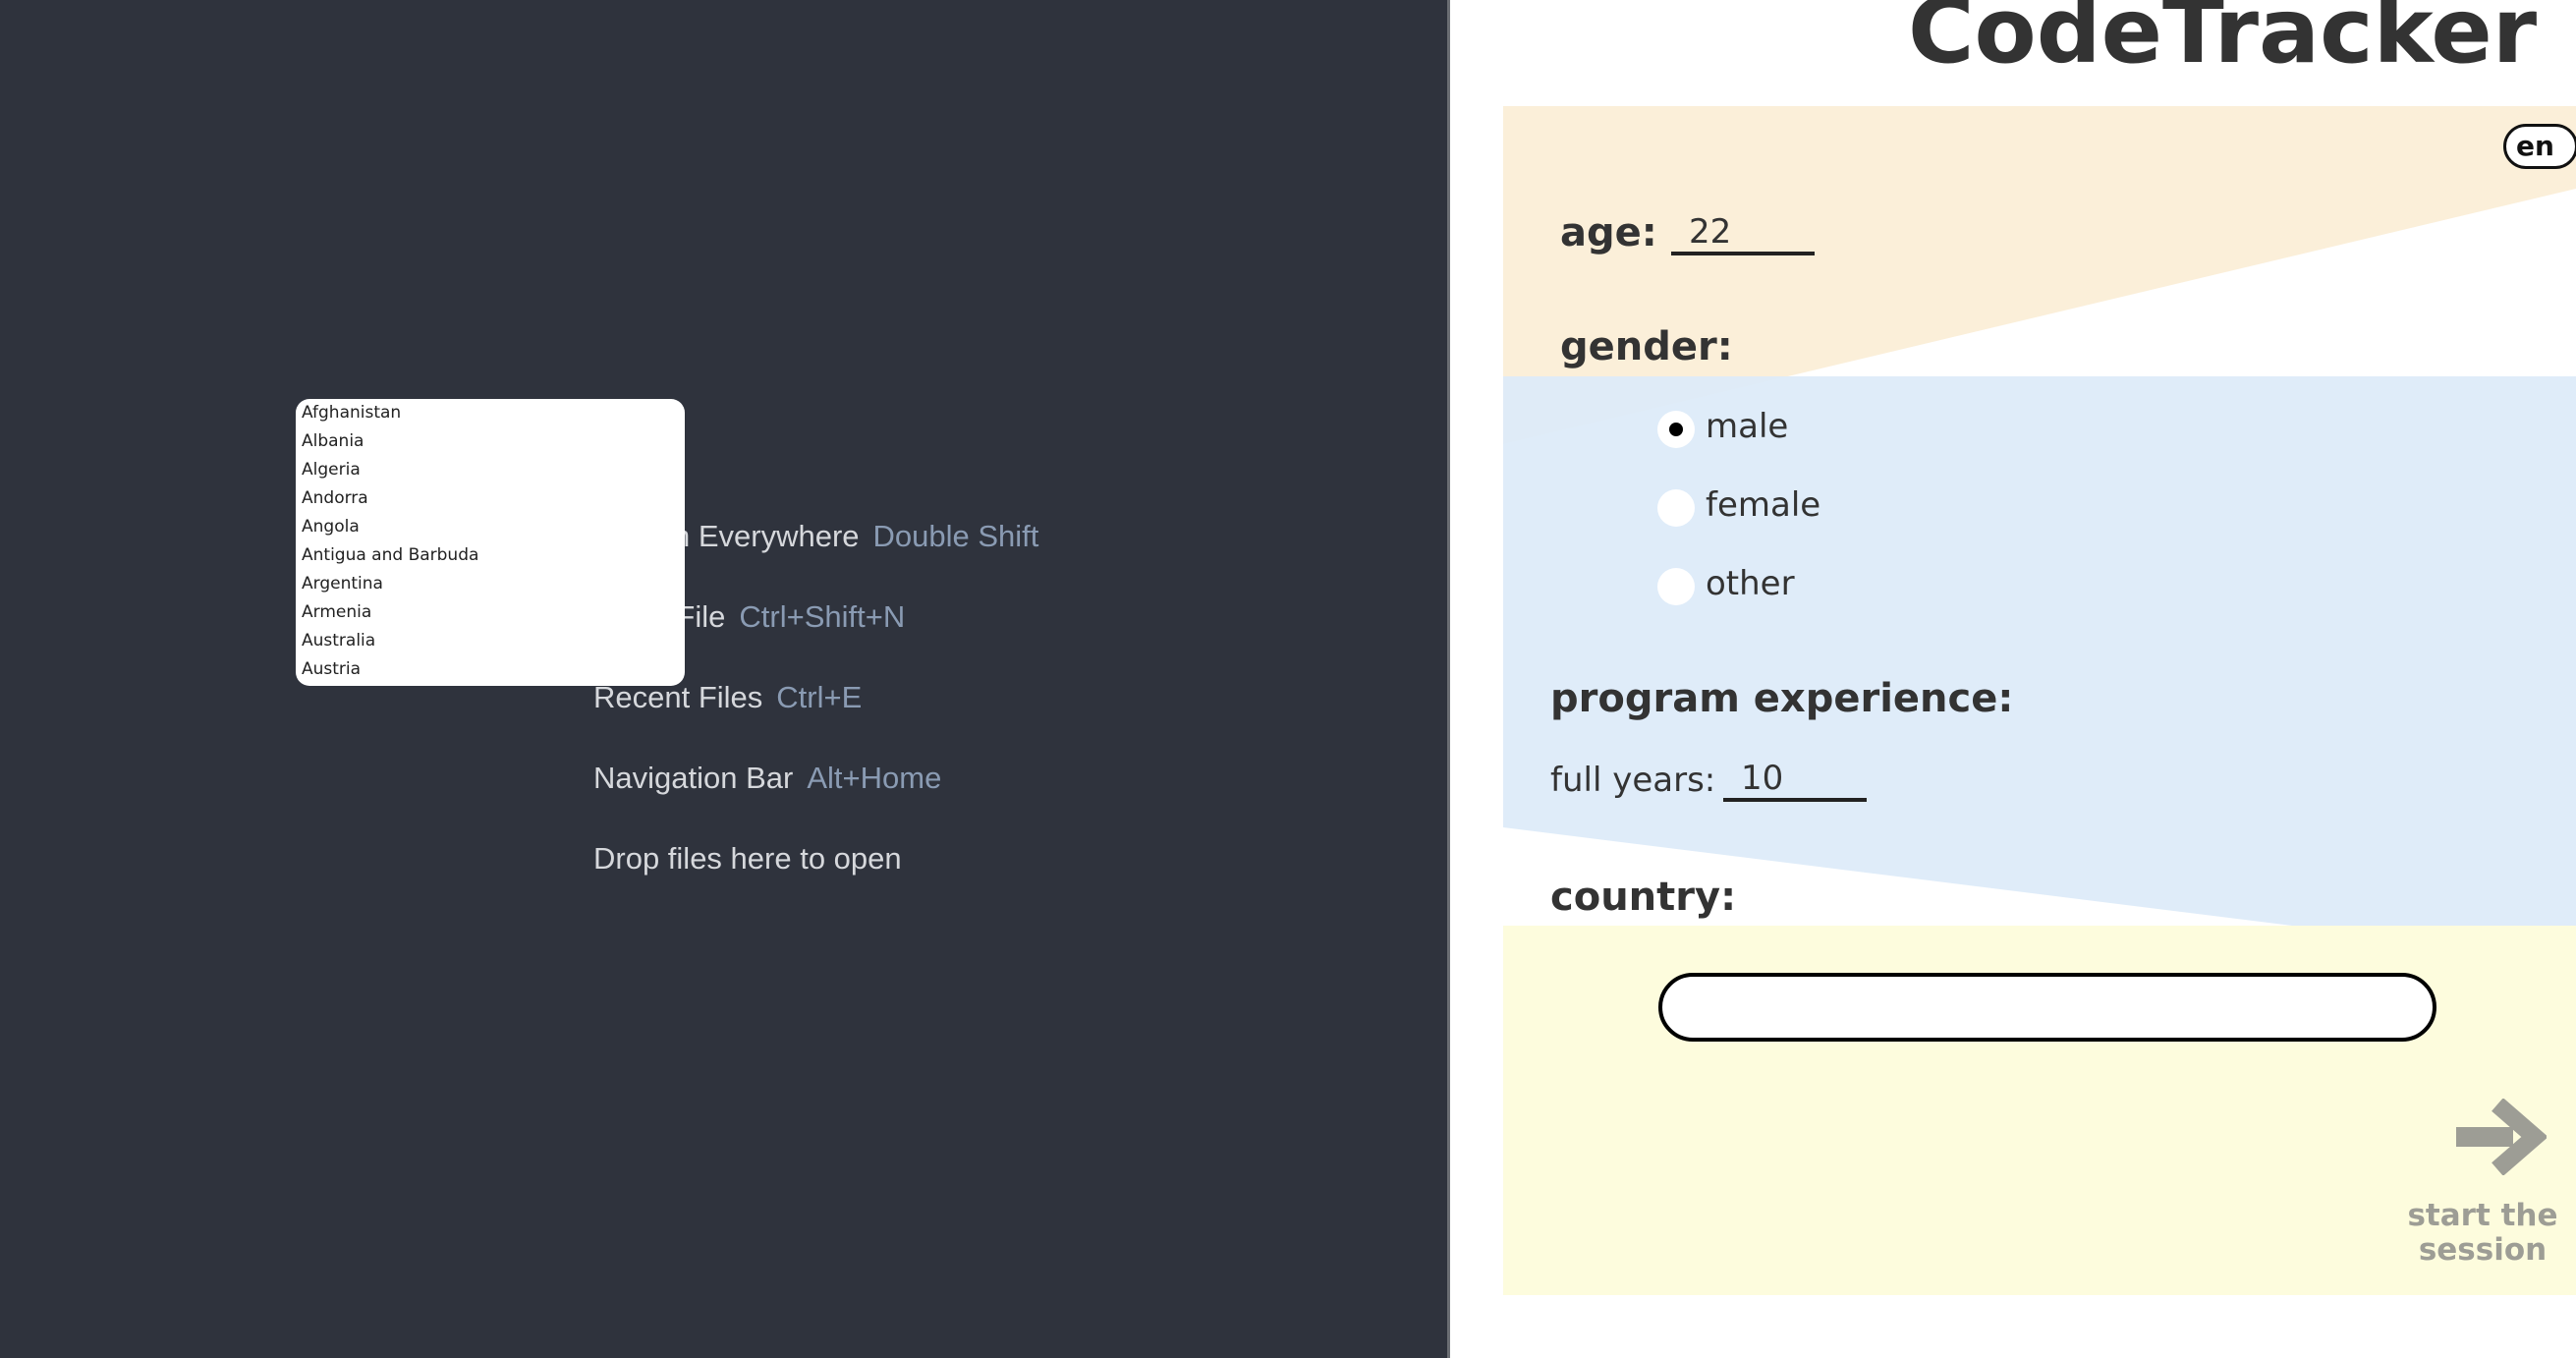 This screenshot has height=1358, width=2576. Describe the element at coordinates (490, 498) in the screenshot. I see `country-option: Andorra` at that location.